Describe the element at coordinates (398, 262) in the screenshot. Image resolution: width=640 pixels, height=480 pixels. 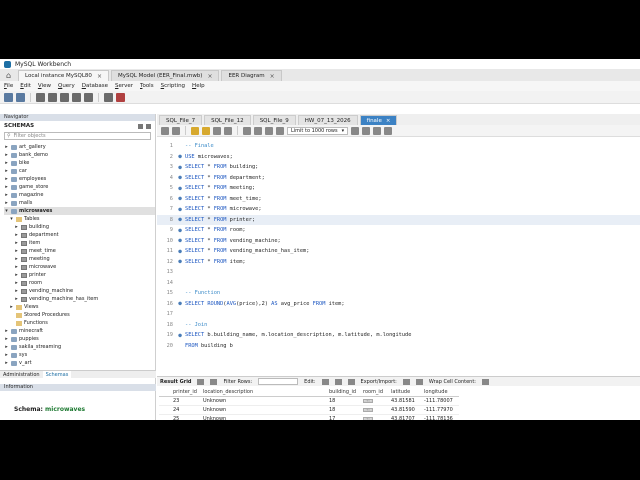
I see `editor-line: 12 ● SELECT * FROM item;` at that location.